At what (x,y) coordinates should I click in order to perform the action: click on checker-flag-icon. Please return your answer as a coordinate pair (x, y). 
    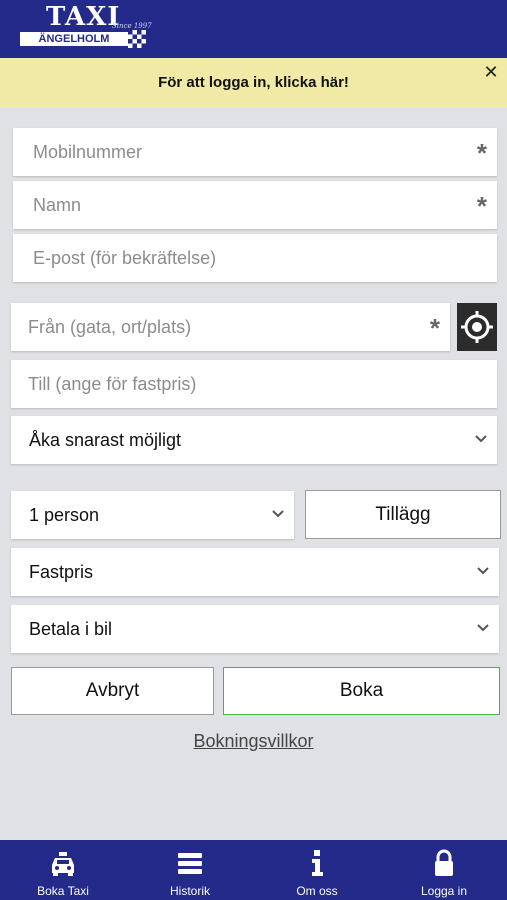
    Looking at the image, I should click on (137, 39).